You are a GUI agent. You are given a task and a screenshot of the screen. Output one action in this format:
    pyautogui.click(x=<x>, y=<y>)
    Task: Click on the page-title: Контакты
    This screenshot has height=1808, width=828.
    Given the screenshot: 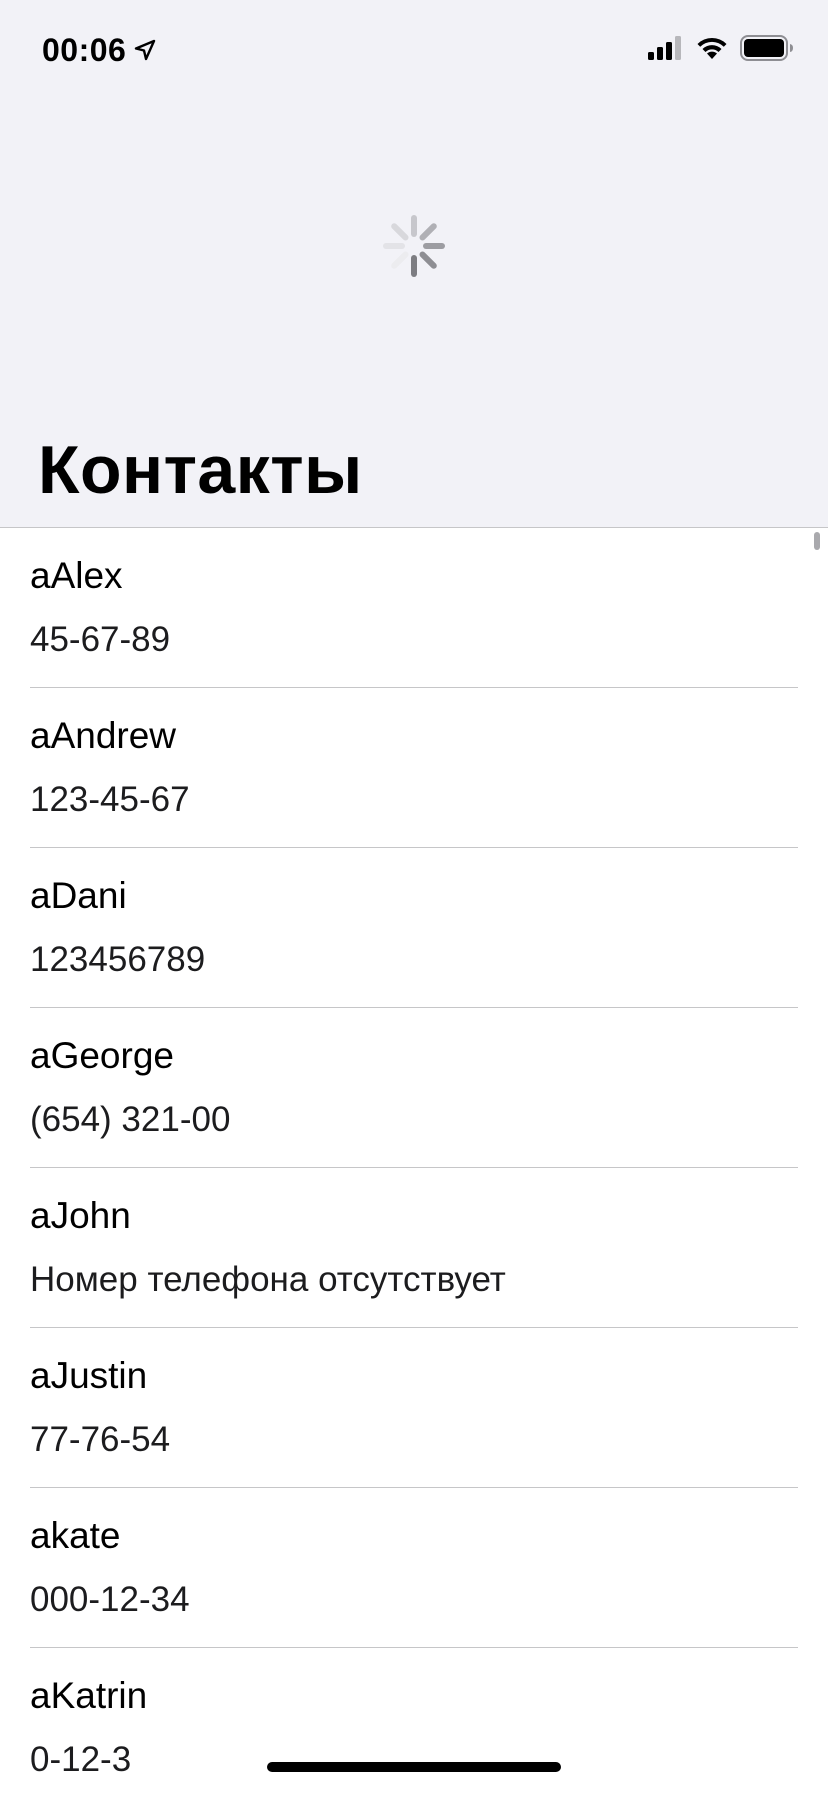 What is the action you would take?
    pyautogui.click(x=200, y=470)
    